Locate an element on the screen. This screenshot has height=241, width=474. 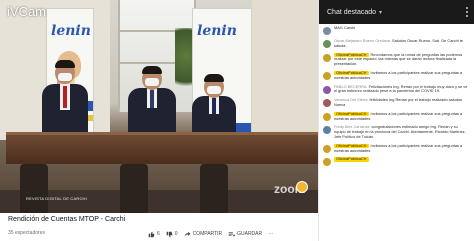
playlist-add-icon is located at coordinates (232, 234).